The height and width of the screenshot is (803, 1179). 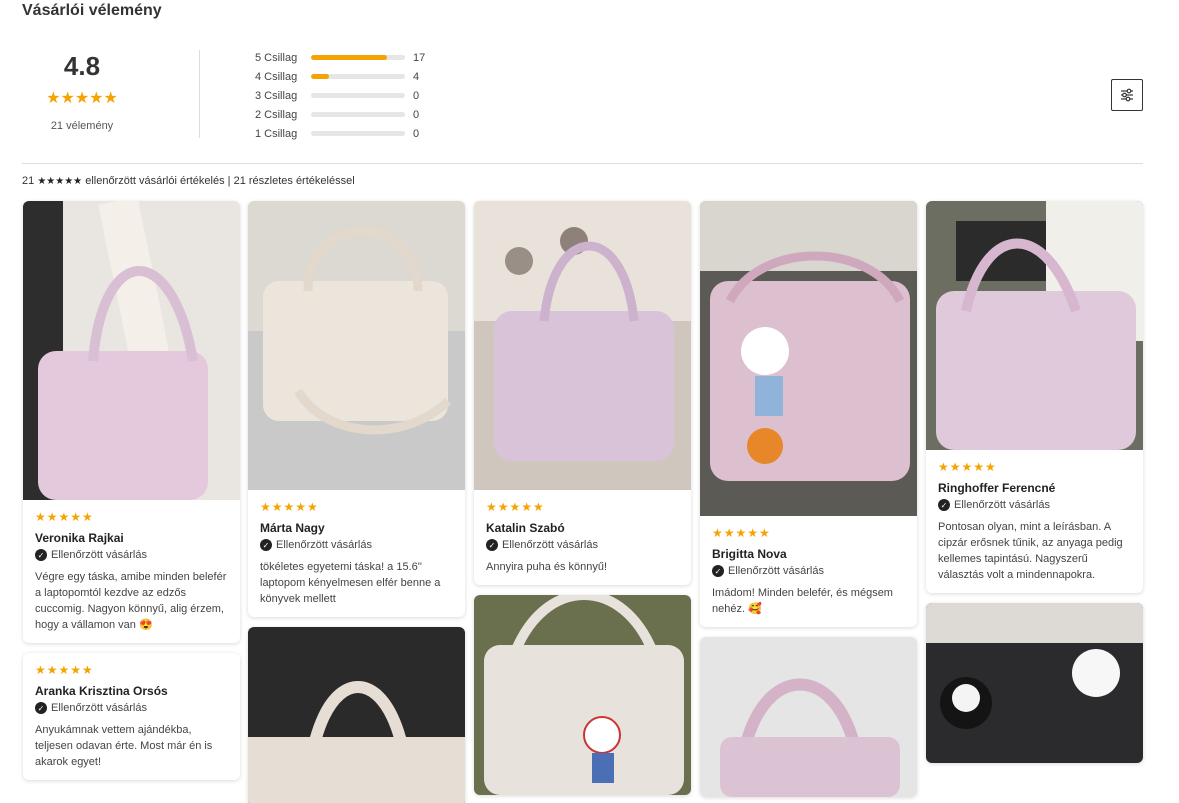 I want to click on distribution-label: 3 Csillag, so click(x=276, y=95).